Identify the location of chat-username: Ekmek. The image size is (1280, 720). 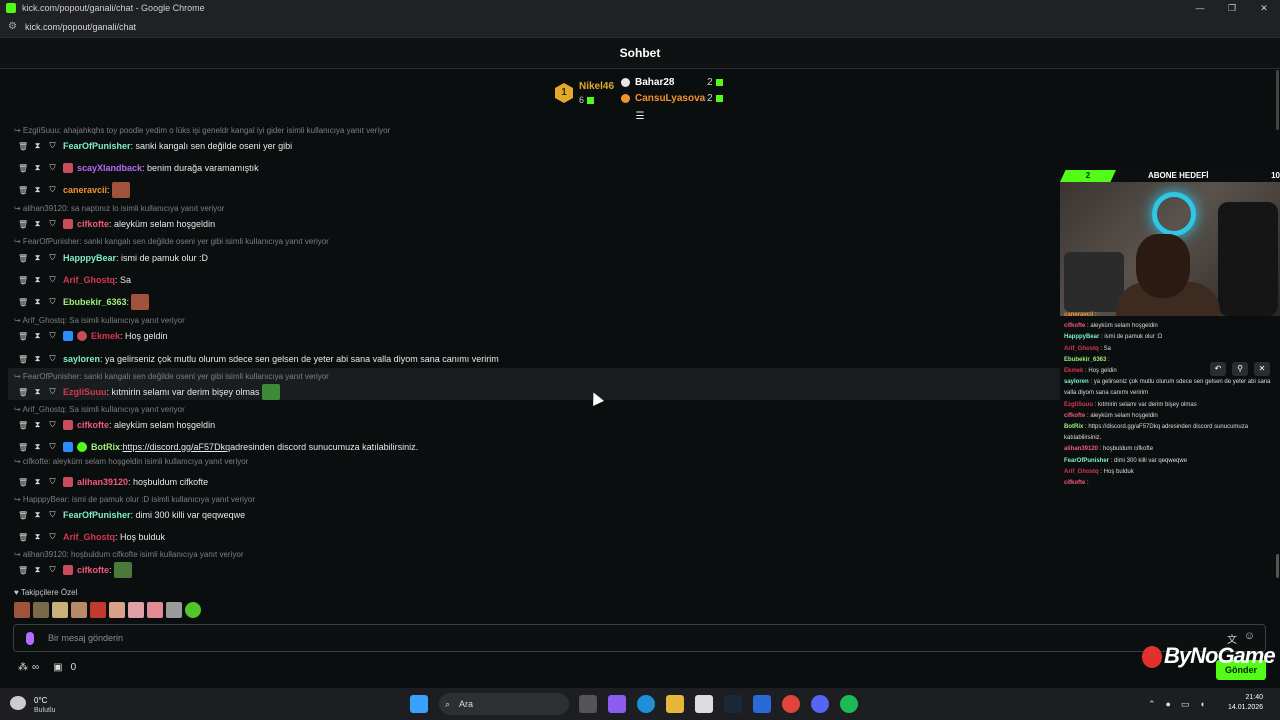
(105, 336).